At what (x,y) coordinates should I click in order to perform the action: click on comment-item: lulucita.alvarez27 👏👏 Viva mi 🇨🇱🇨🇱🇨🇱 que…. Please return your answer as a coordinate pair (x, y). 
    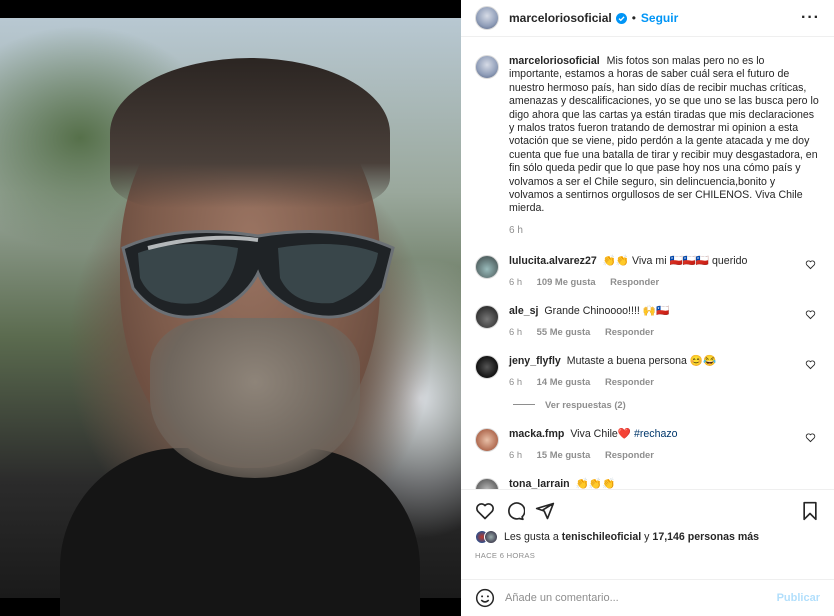
    Looking at the image, I should click on (647, 271).